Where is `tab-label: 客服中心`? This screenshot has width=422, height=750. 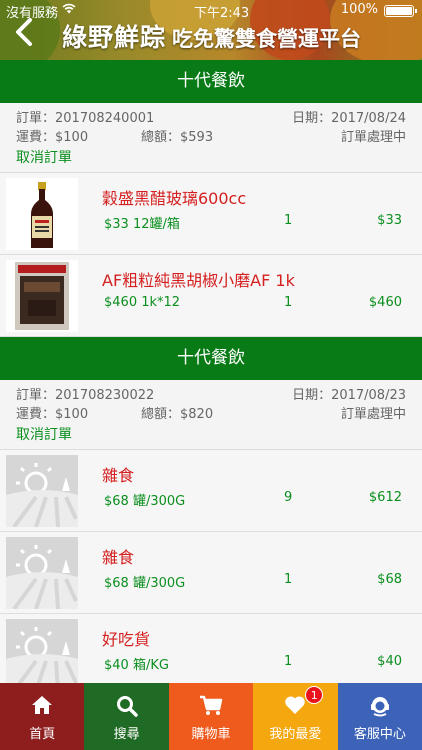
tab-label: 客服中心 is located at coordinates (379, 734).